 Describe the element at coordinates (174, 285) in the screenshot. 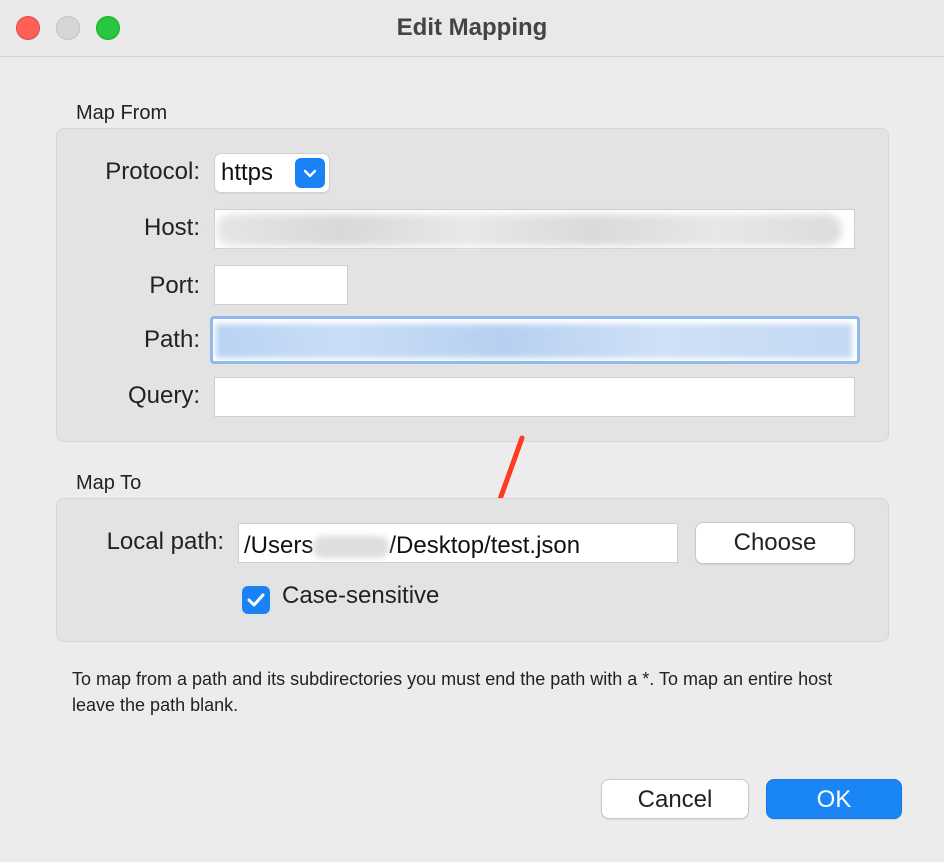

I see `port-label: Port:` at that location.